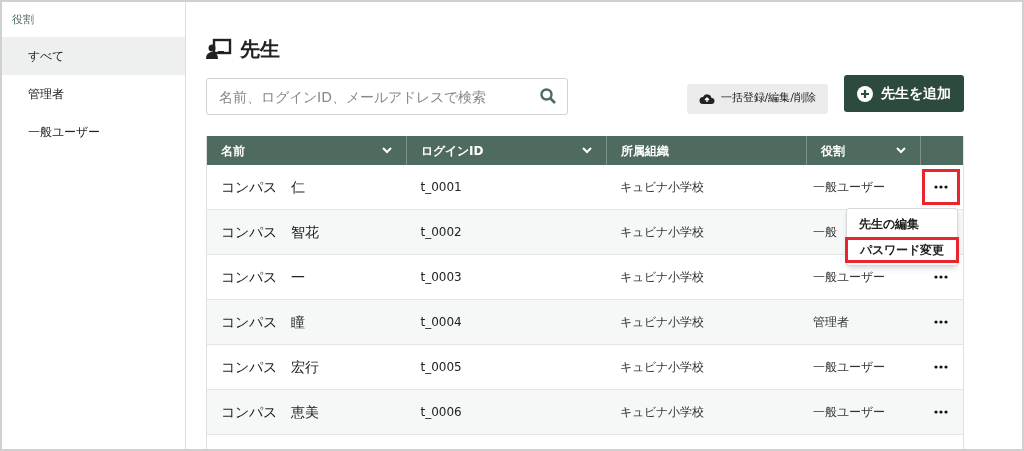  I want to click on login-id-cell-text: t_0005, so click(441, 367).